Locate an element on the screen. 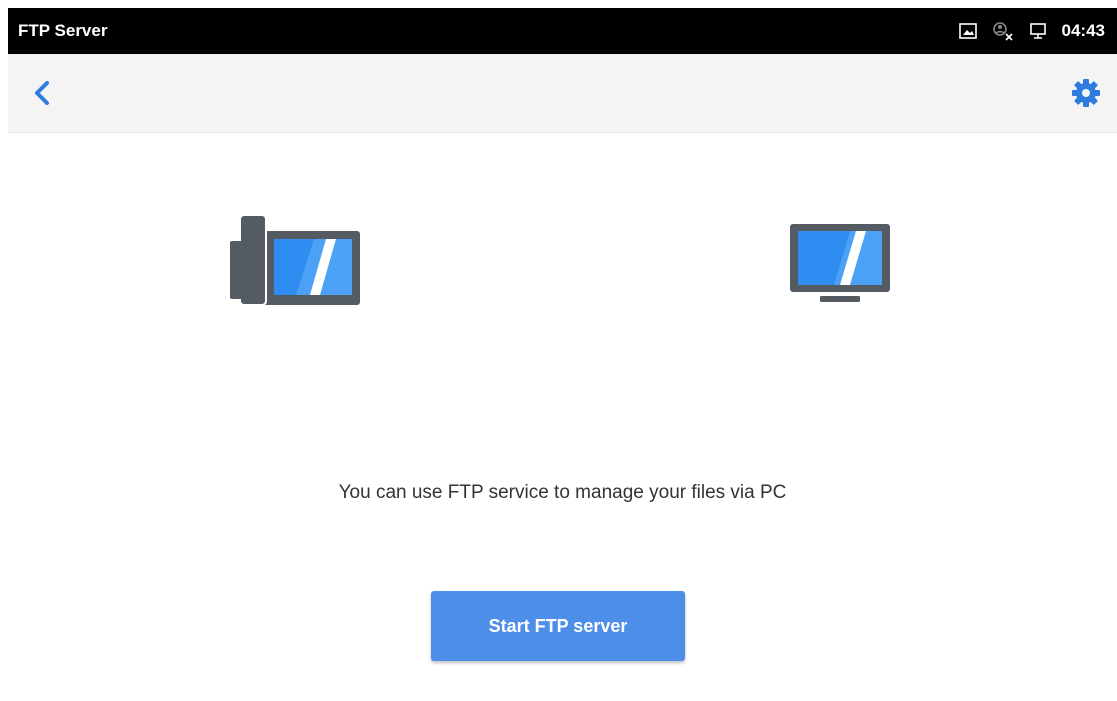 This screenshot has height=701, width=1117. back-button is located at coordinates (43, 93).